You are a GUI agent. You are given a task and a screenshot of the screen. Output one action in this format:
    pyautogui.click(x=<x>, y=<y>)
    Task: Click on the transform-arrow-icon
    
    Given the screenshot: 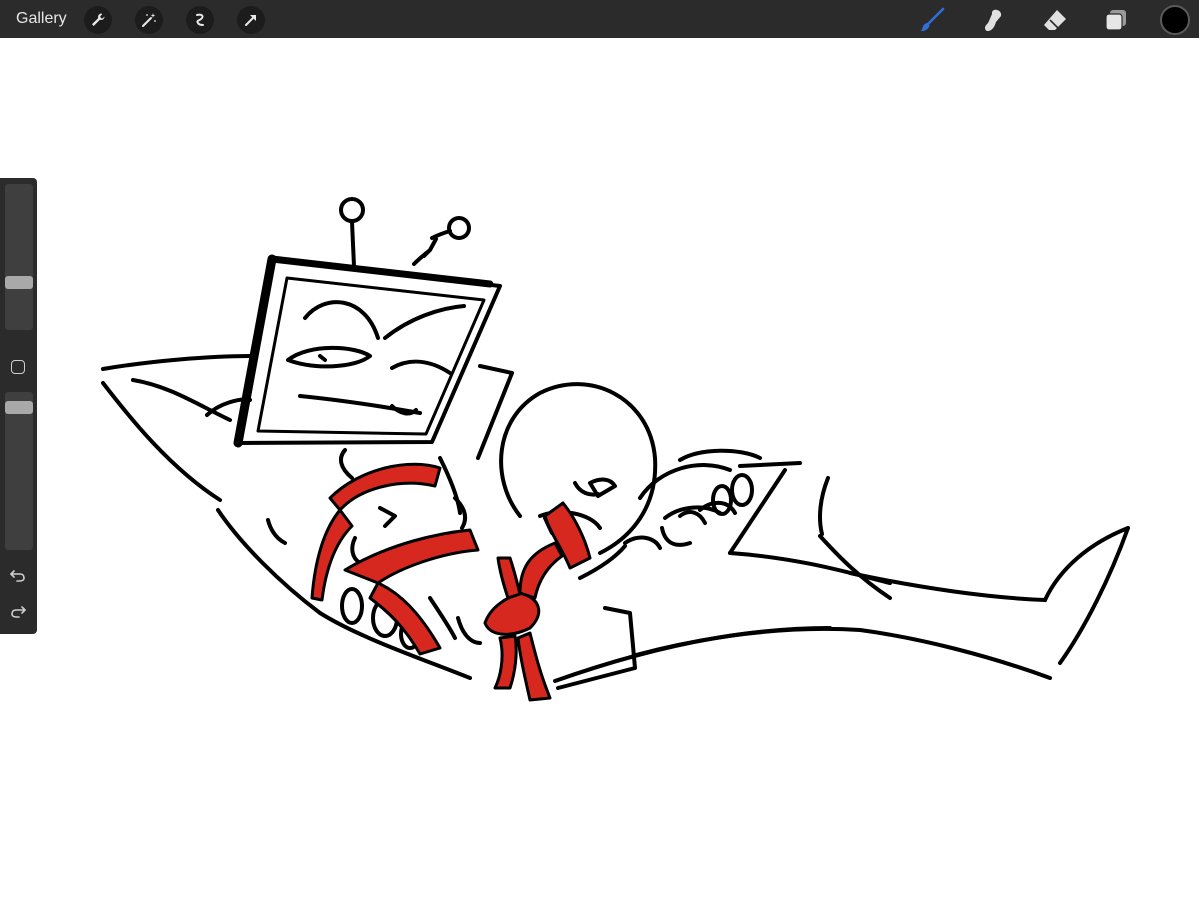 What is the action you would take?
    pyautogui.click(x=250, y=20)
    